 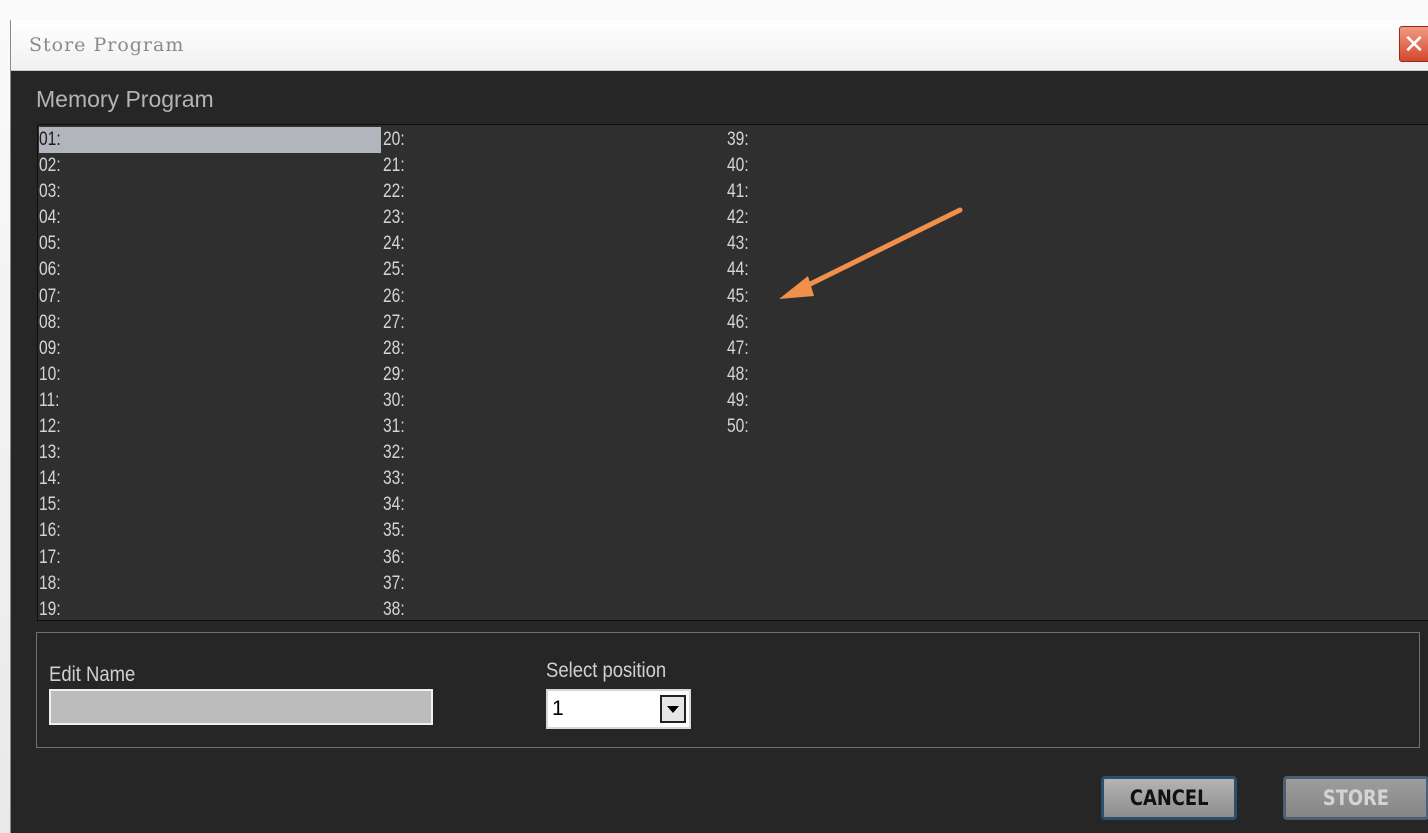 I want to click on memory-slot-item: 17:, so click(x=210, y=558).